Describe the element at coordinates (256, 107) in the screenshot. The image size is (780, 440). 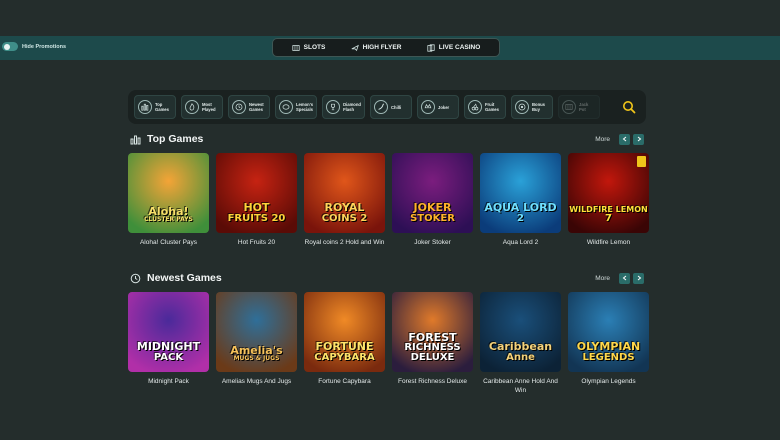
I see `category-label: Newest Games` at that location.